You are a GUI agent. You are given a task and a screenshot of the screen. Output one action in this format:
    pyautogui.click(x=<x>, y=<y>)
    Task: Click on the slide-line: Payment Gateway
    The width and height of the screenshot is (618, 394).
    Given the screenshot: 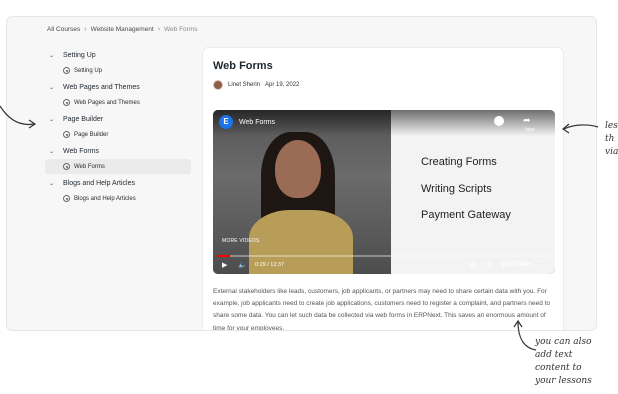 What is the action you would take?
    pyautogui.click(x=466, y=215)
    